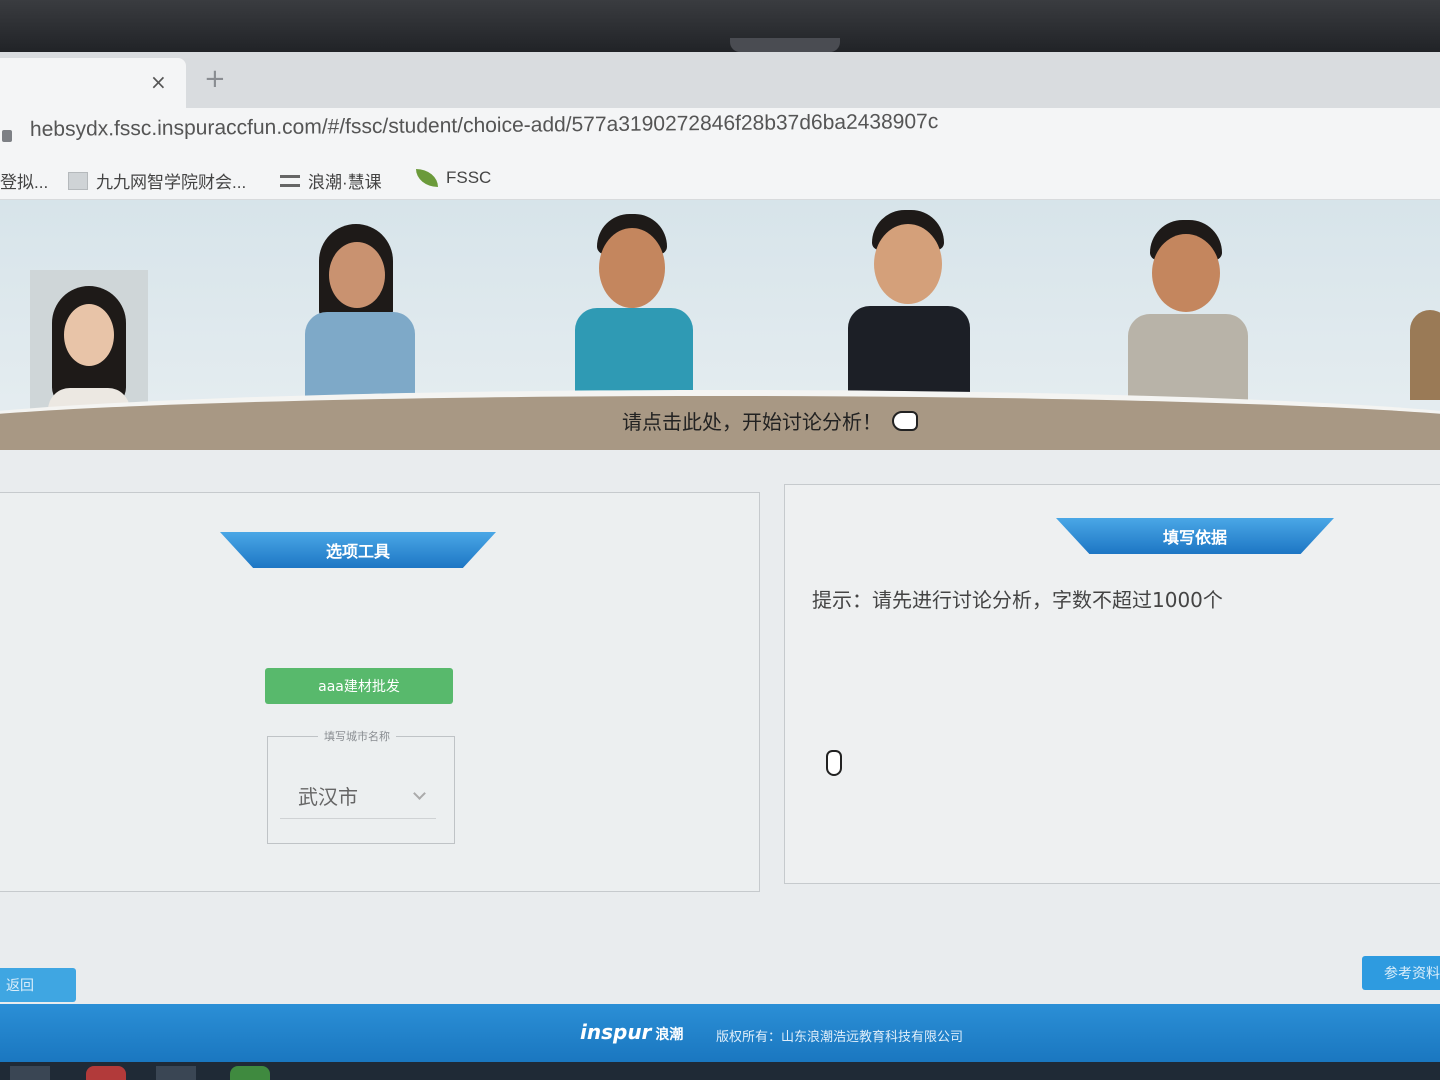 The width and height of the screenshot is (1440, 1080). What do you see at coordinates (78, 180) in the screenshot?
I see `site-favicon-icon` at bounding box center [78, 180].